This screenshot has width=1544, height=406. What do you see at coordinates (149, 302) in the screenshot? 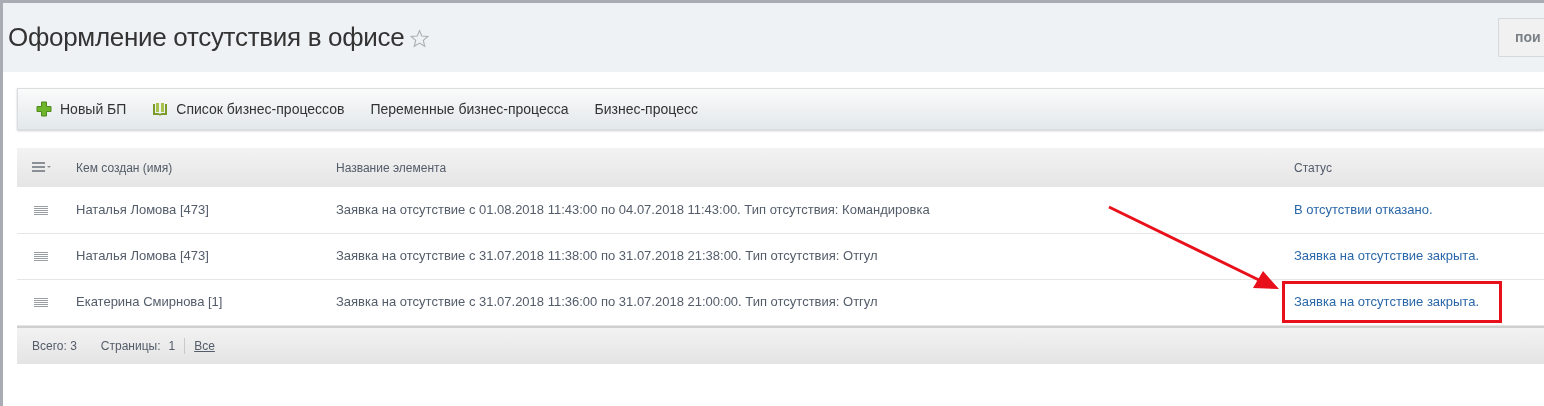
I see `author-cell: Екатерина Смирнова [1]` at bounding box center [149, 302].